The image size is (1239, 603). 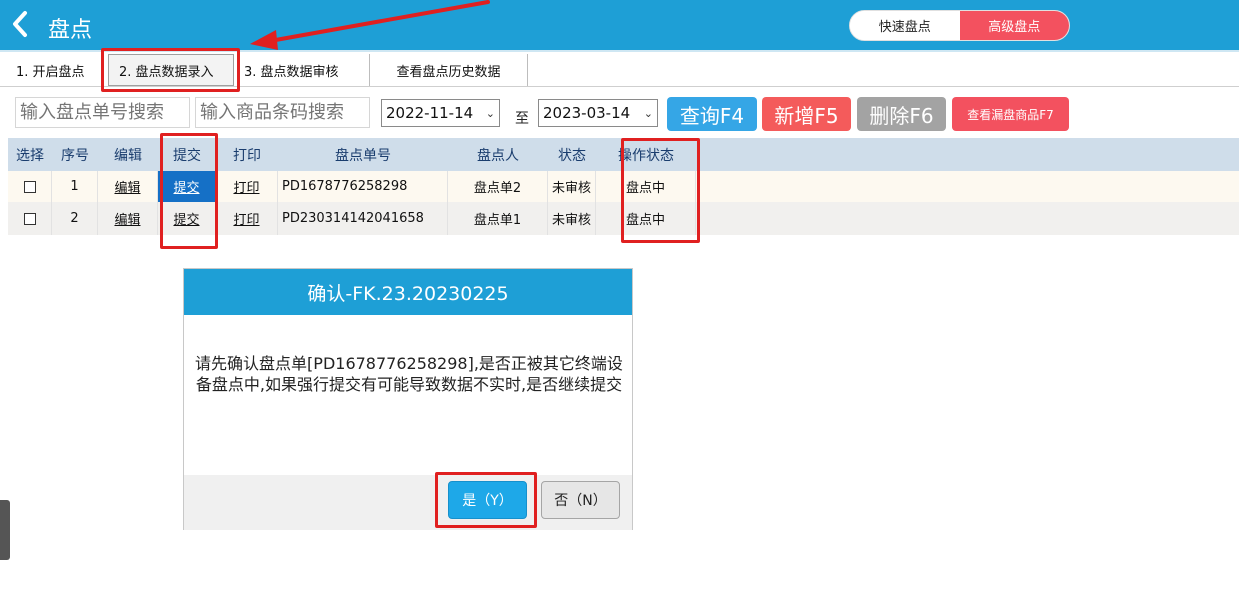 I want to click on header-counter: 盘点人, so click(x=498, y=155).